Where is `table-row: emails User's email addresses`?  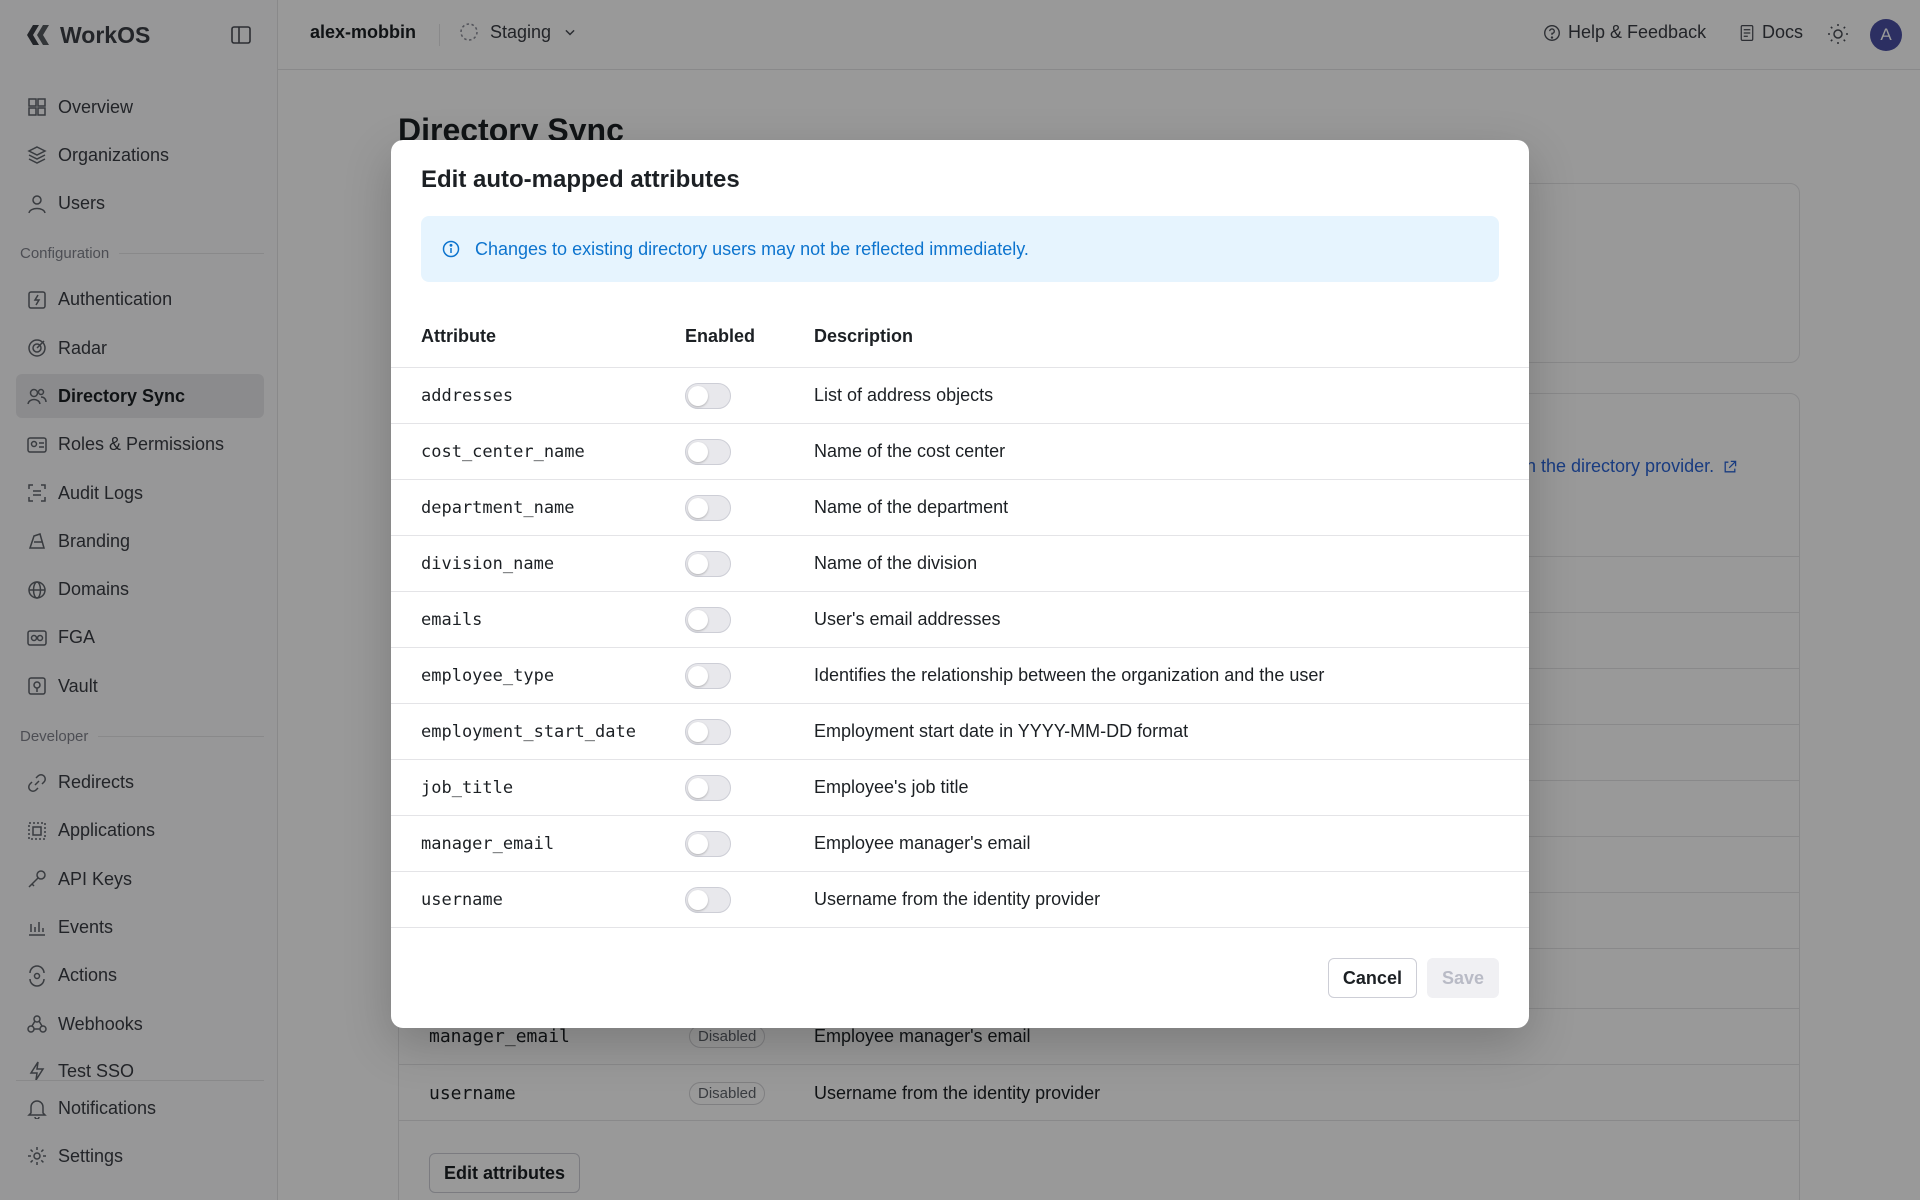 table-row: emails User's email addresses is located at coordinates (960, 620).